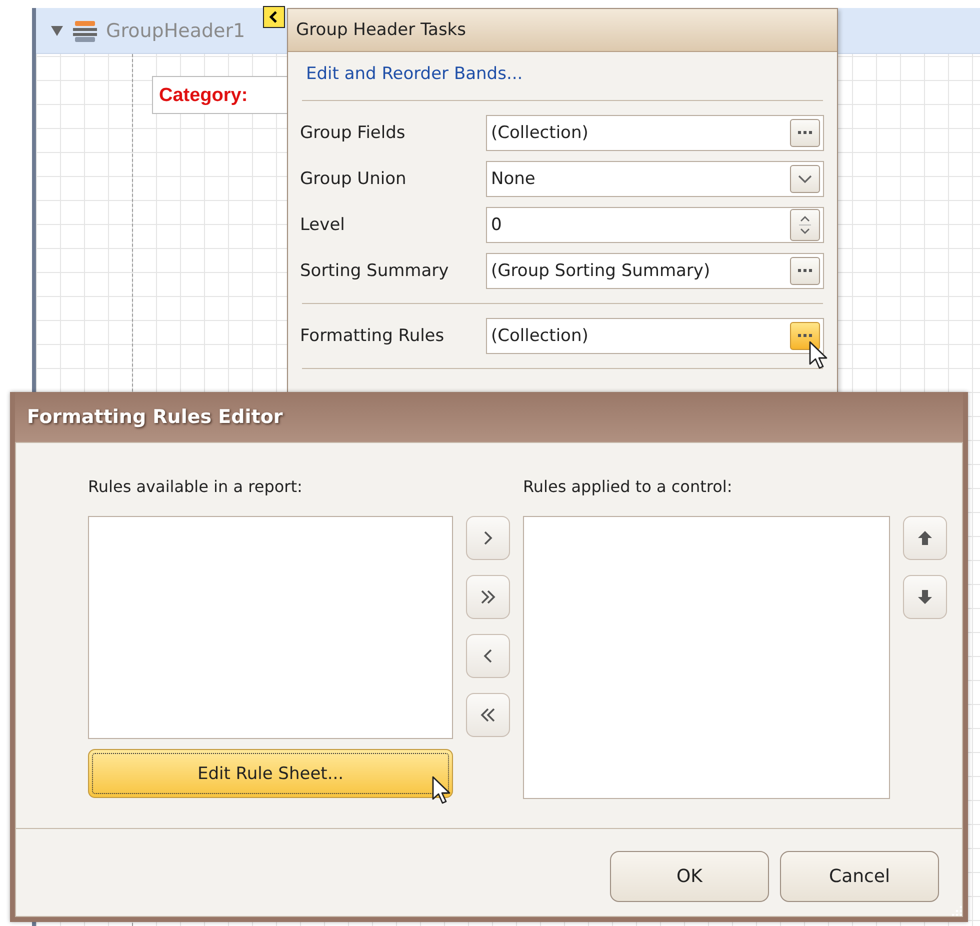  What do you see at coordinates (353, 133) in the screenshot?
I see `property-label: Group Fields` at bounding box center [353, 133].